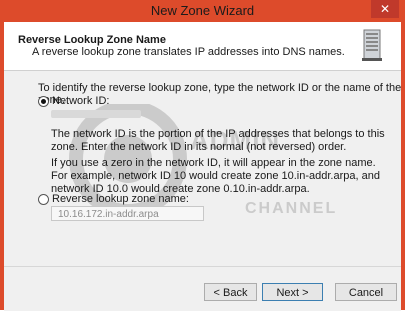  I want to click on network-id-input, so click(96, 114).